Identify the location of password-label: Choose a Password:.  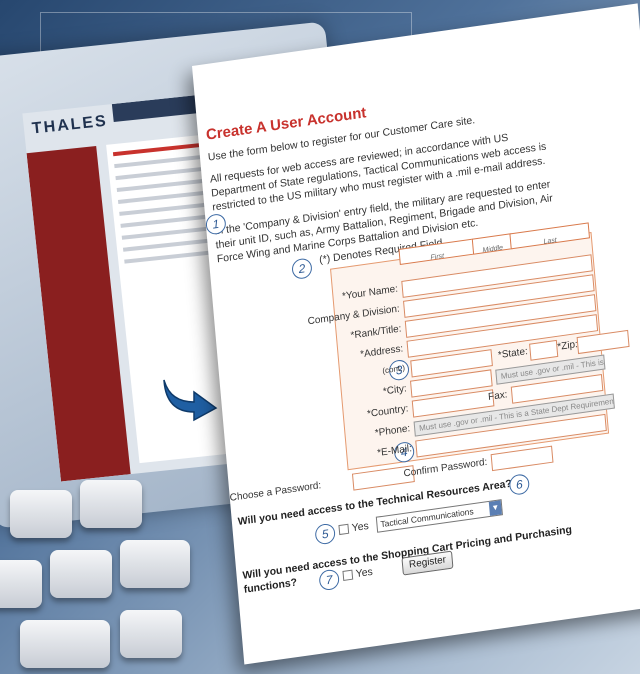
(275, 492).